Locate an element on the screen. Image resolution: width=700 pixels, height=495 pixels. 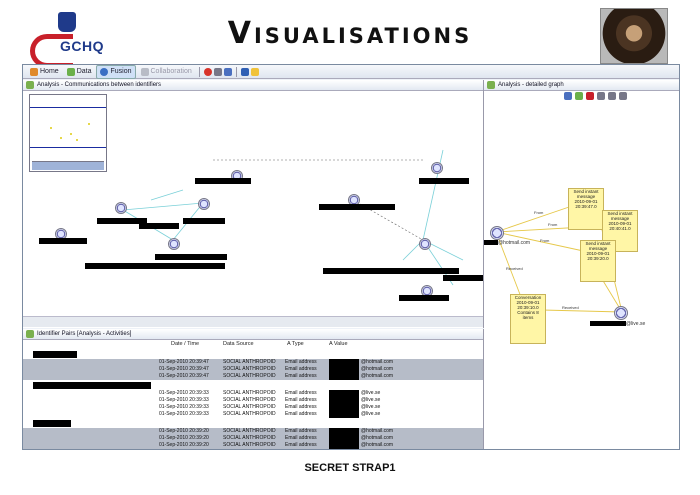
gchq-logo: GCHQ is located at coordinates (68, 38).